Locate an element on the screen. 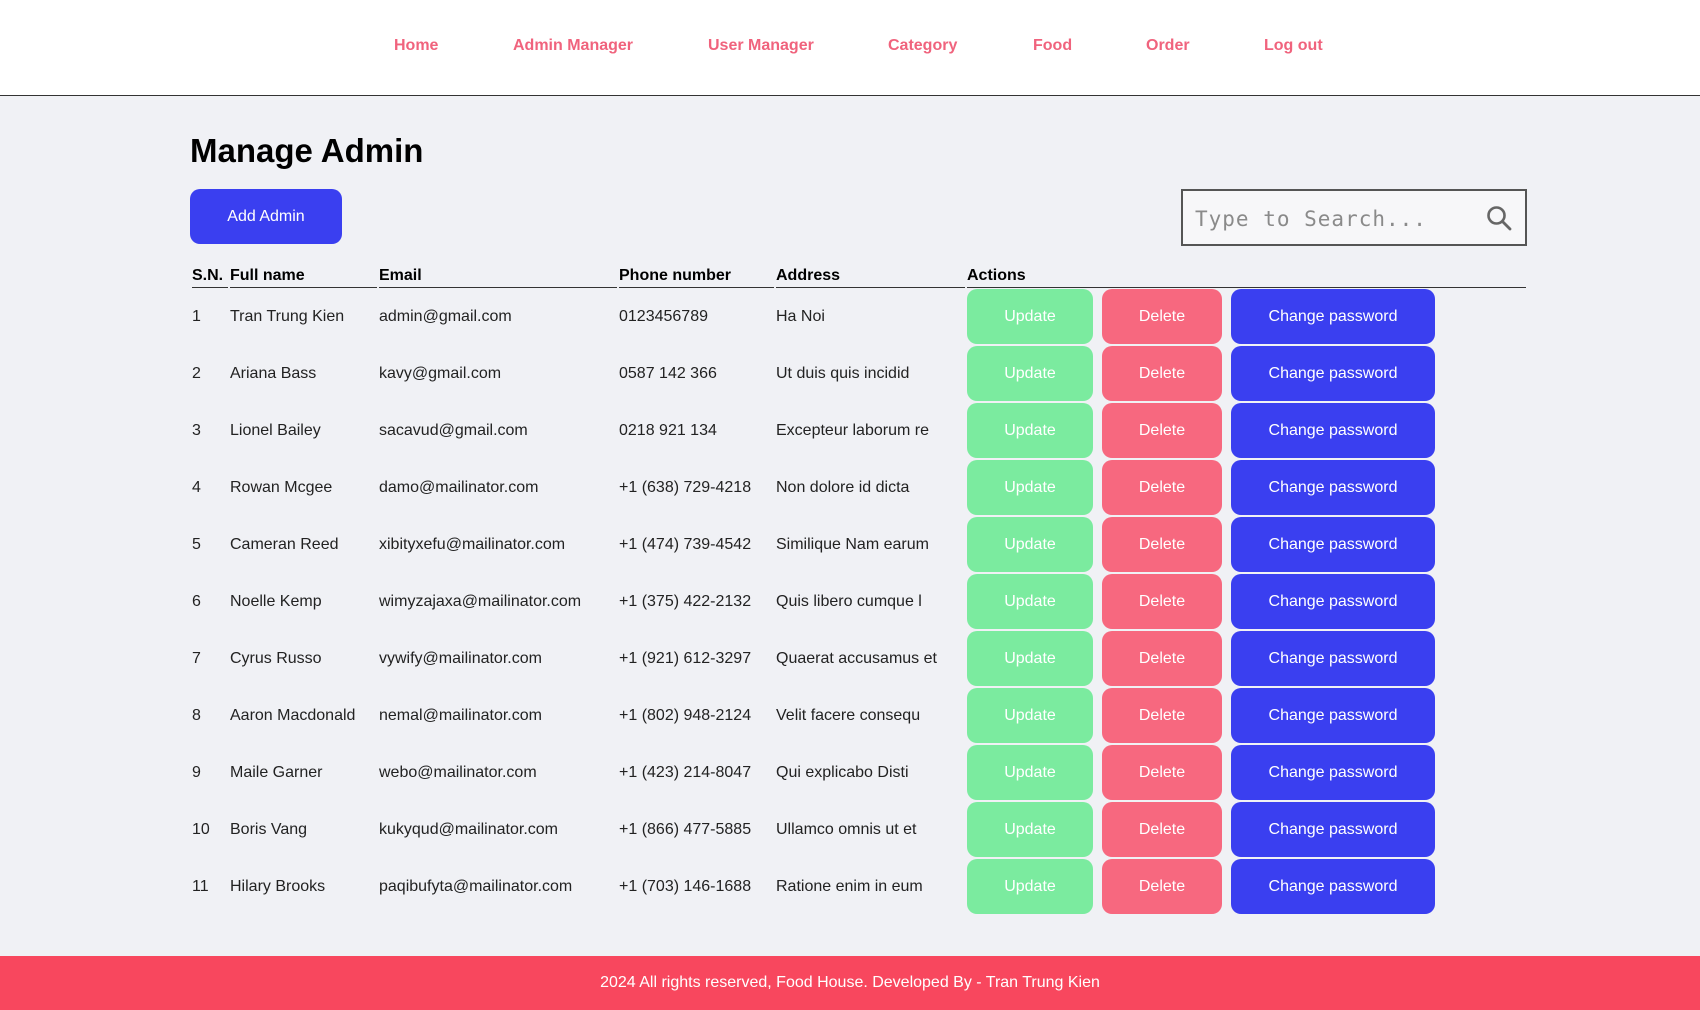 The image size is (1700, 1010). nav-link-category: Category is located at coordinates (922, 45).